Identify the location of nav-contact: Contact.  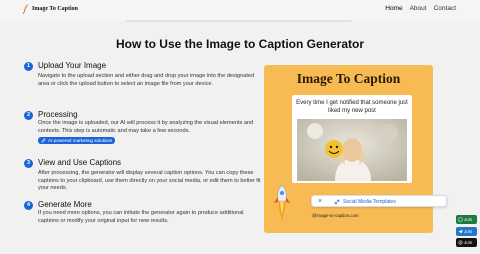
(445, 8).